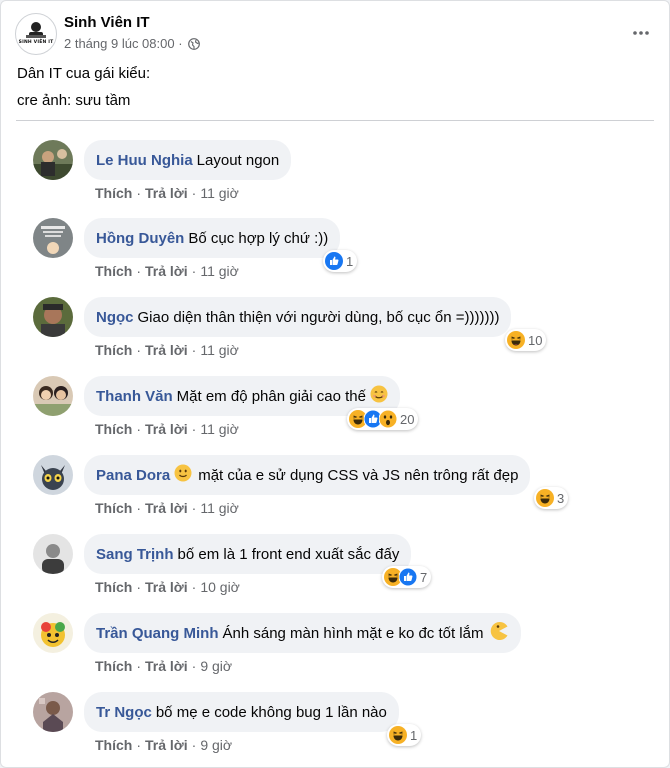 The height and width of the screenshot is (768, 670). What do you see at coordinates (144, 160) in the screenshot?
I see `comment-author: Le Huu Nghia` at bounding box center [144, 160].